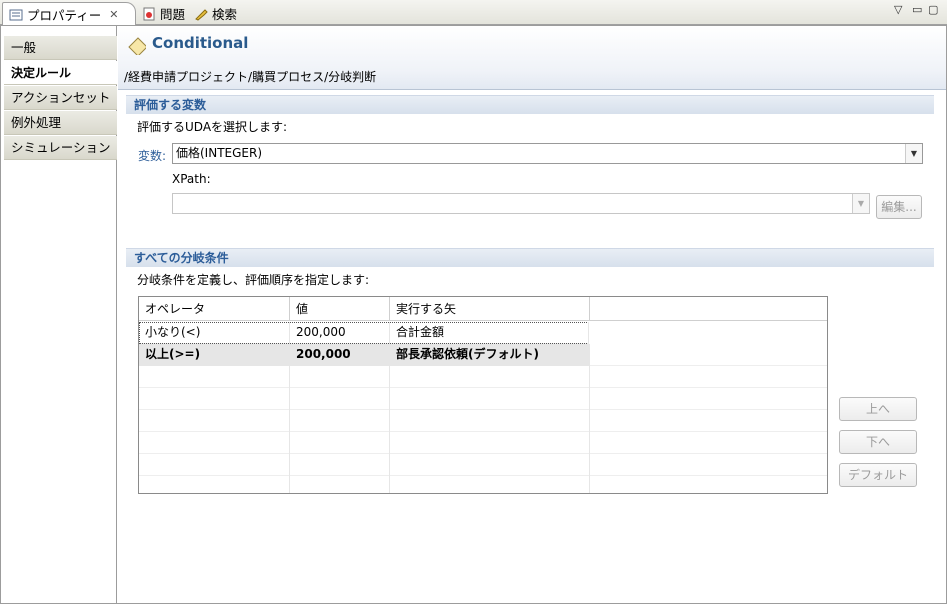 The height and width of the screenshot is (604, 947). What do you see at coordinates (212, 127) in the screenshot?
I see `variable-description: 評価するUDAを選択します:` at bounding box center [212, 127].